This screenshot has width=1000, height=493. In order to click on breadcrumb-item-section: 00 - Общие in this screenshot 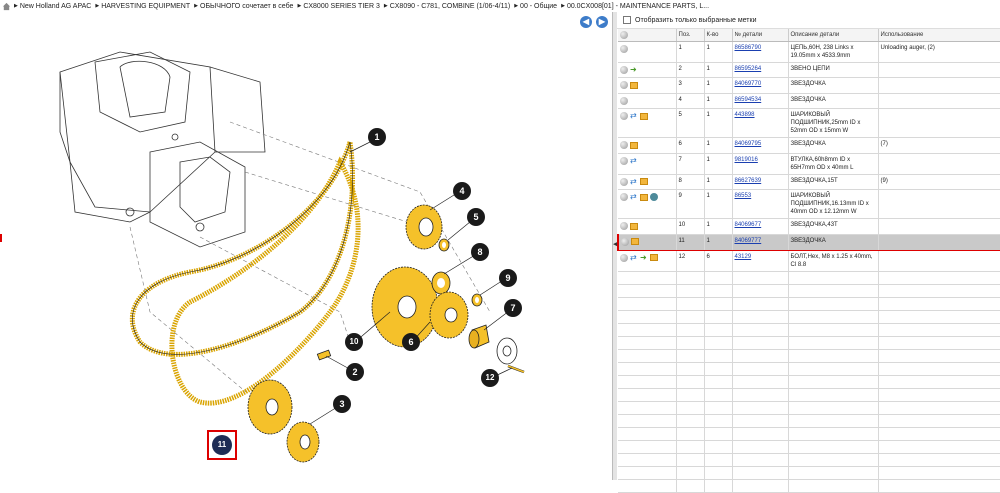, I will do `click(535, 6)`.